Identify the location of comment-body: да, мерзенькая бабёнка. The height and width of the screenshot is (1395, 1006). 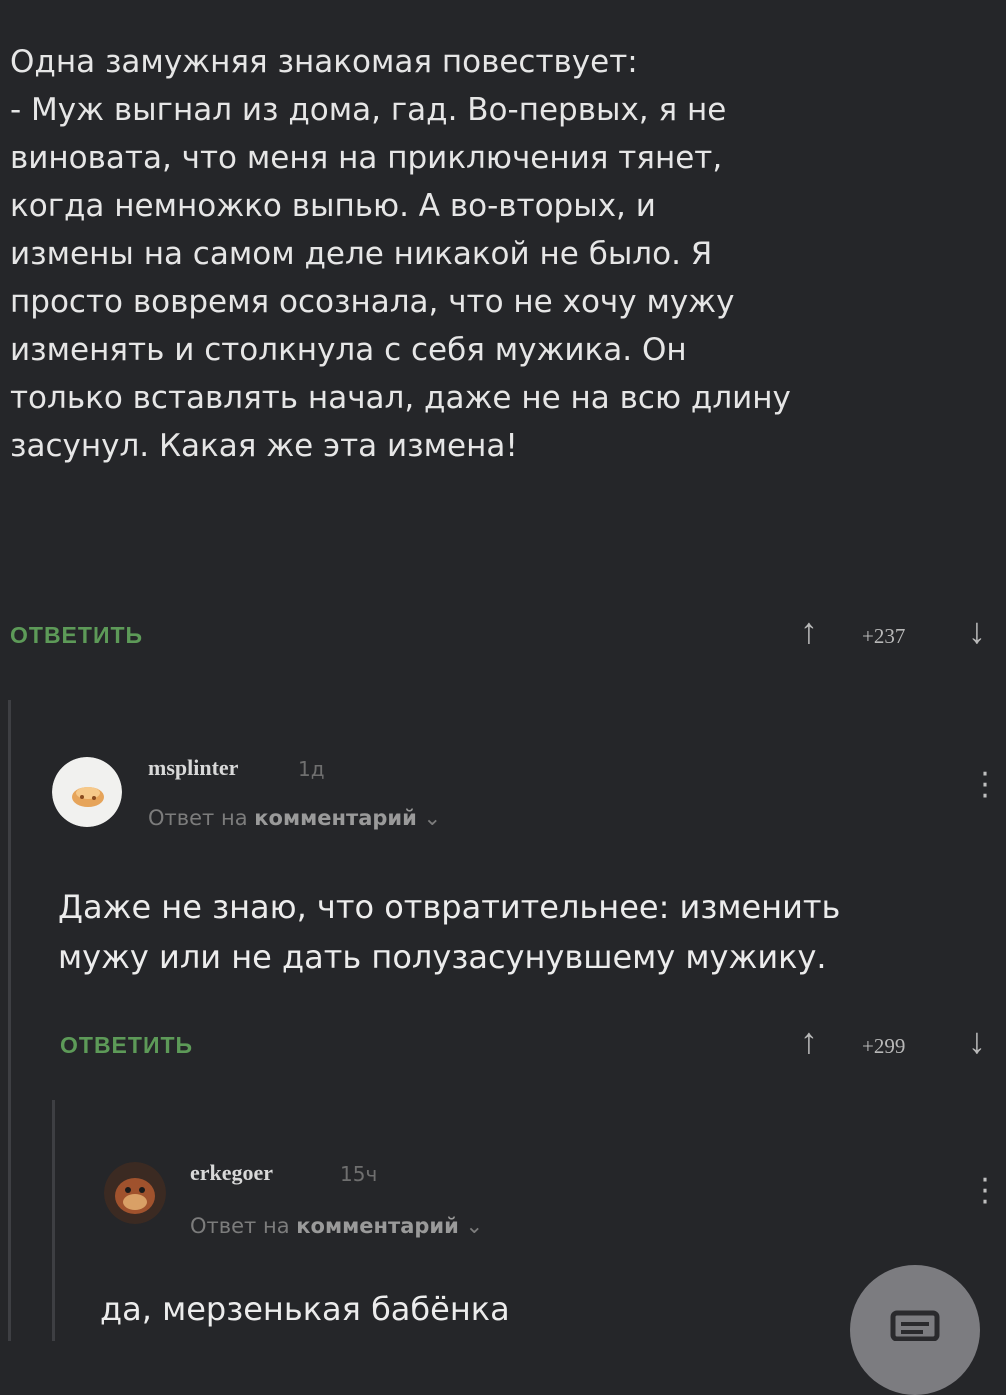
(305, 1309).